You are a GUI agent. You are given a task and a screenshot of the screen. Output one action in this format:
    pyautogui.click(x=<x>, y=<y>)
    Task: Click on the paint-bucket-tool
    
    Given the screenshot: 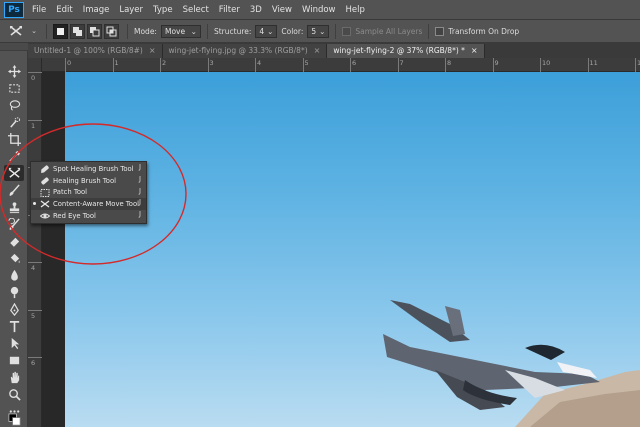 What is the action you would take?
    pyautogui.click(x=14, y=258)
    